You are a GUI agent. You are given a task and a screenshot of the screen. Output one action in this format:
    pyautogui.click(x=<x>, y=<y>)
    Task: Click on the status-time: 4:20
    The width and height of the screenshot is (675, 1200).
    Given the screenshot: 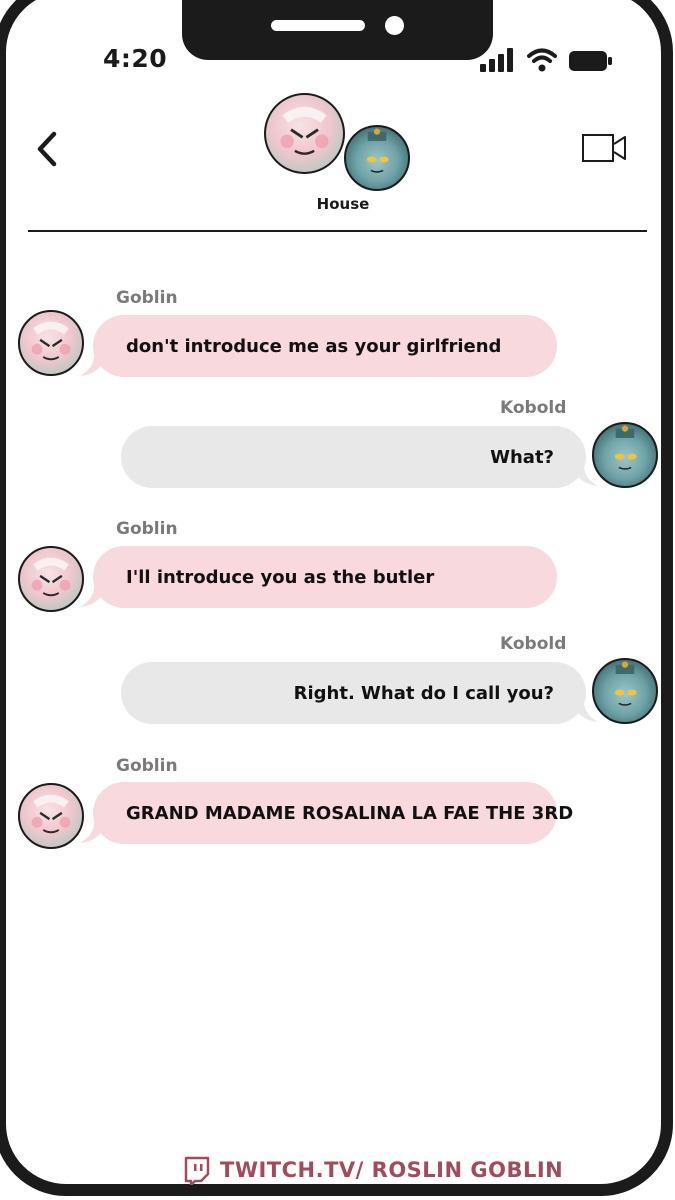 What is the action you would take?
    pyautogui.click(x=135, y=58)
    